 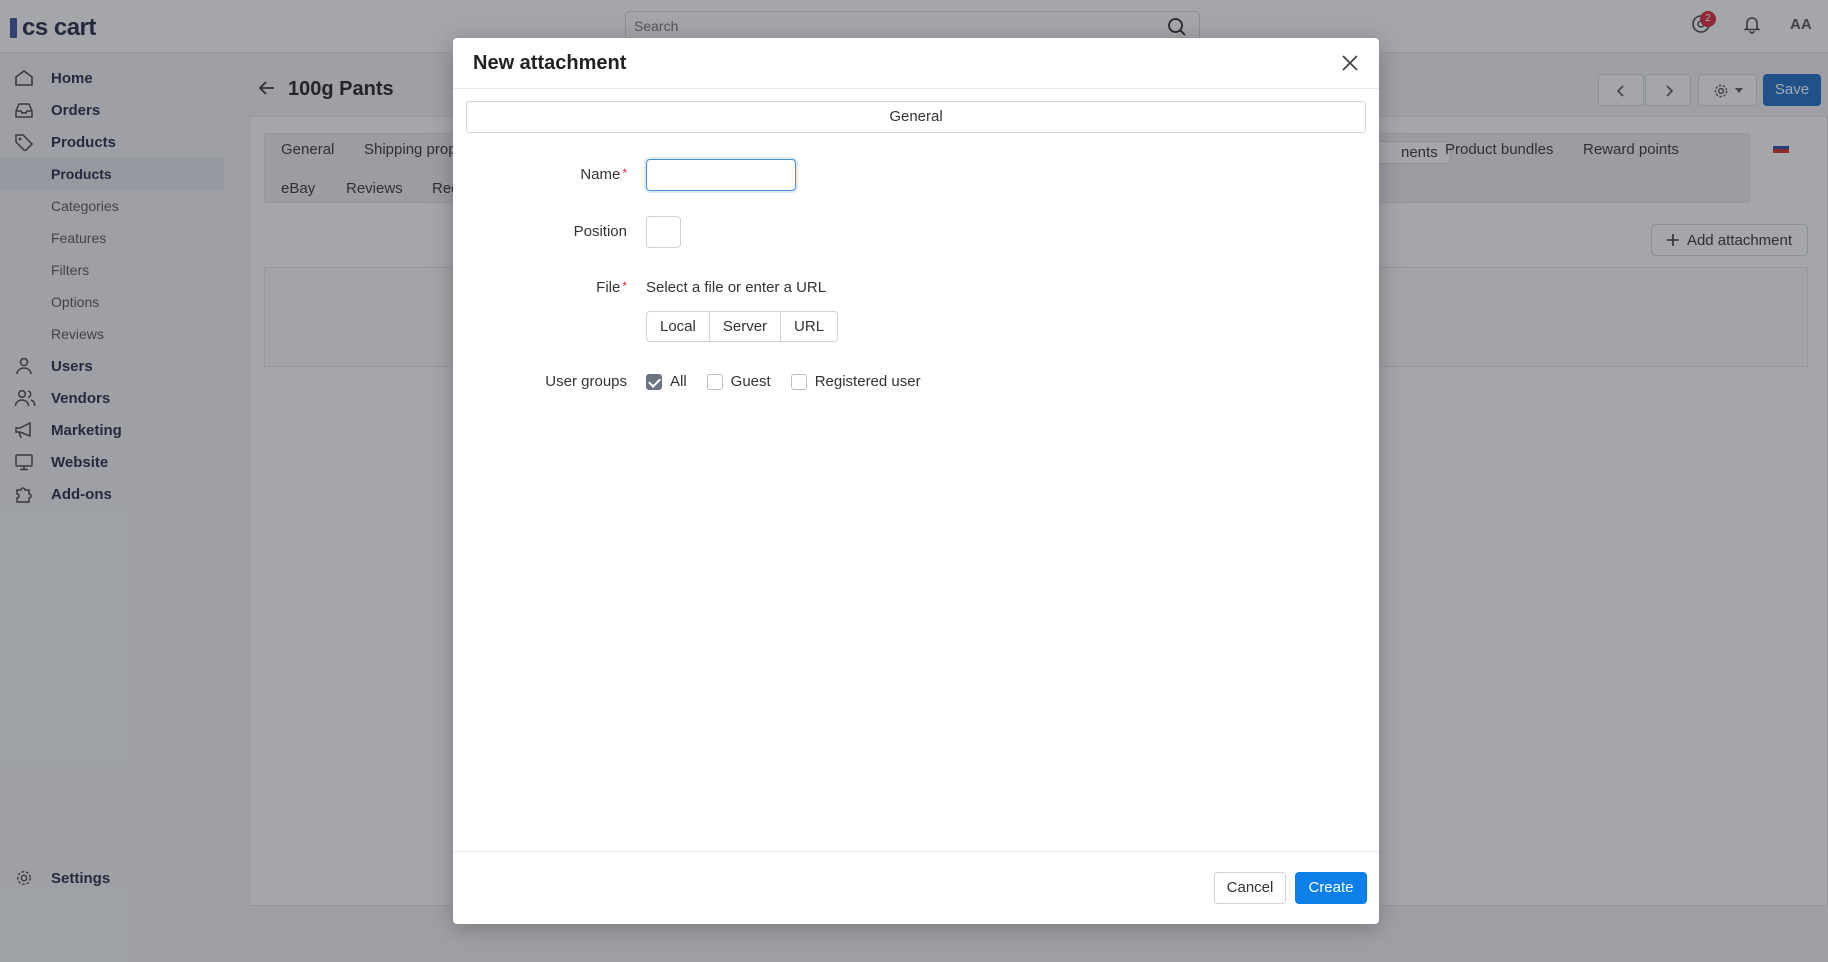 What do you see at coordinates (678, 326) in the screenshot?
I see `file-source-local-button: Local` at bounding box center [678, 326].